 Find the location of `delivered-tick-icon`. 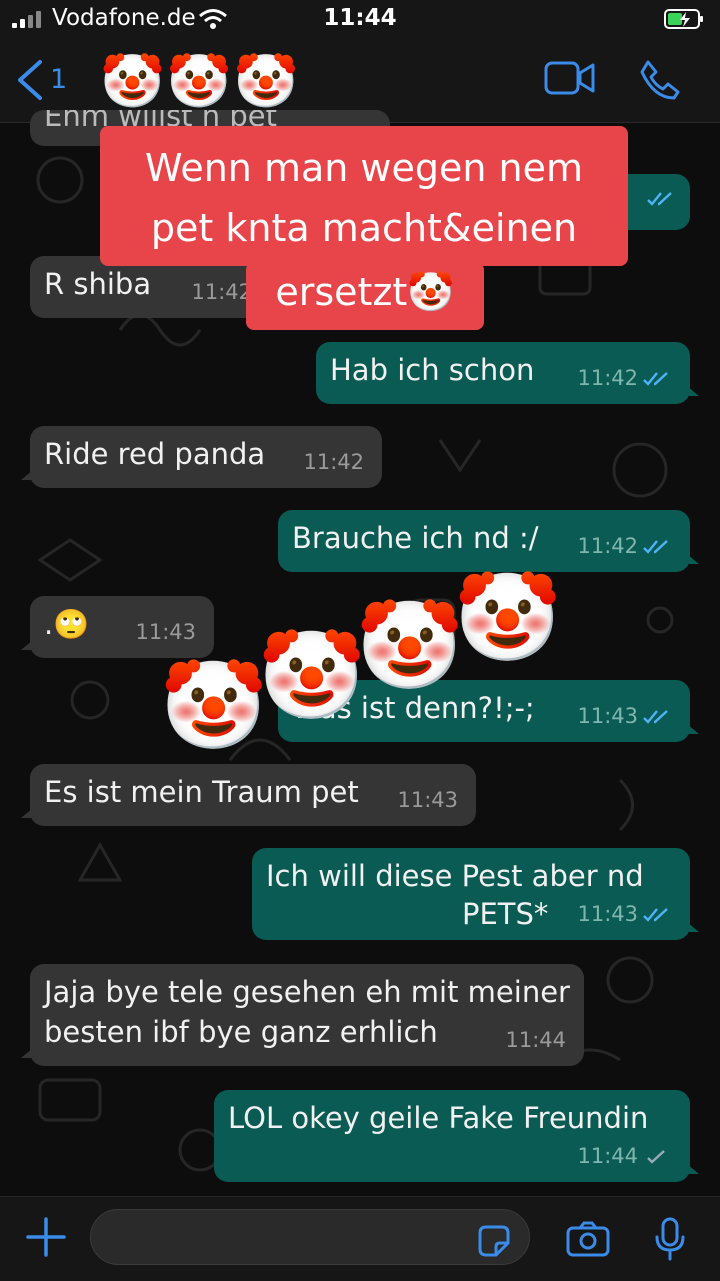

delivered-tick-icon is located at coordinates (656, 1157).